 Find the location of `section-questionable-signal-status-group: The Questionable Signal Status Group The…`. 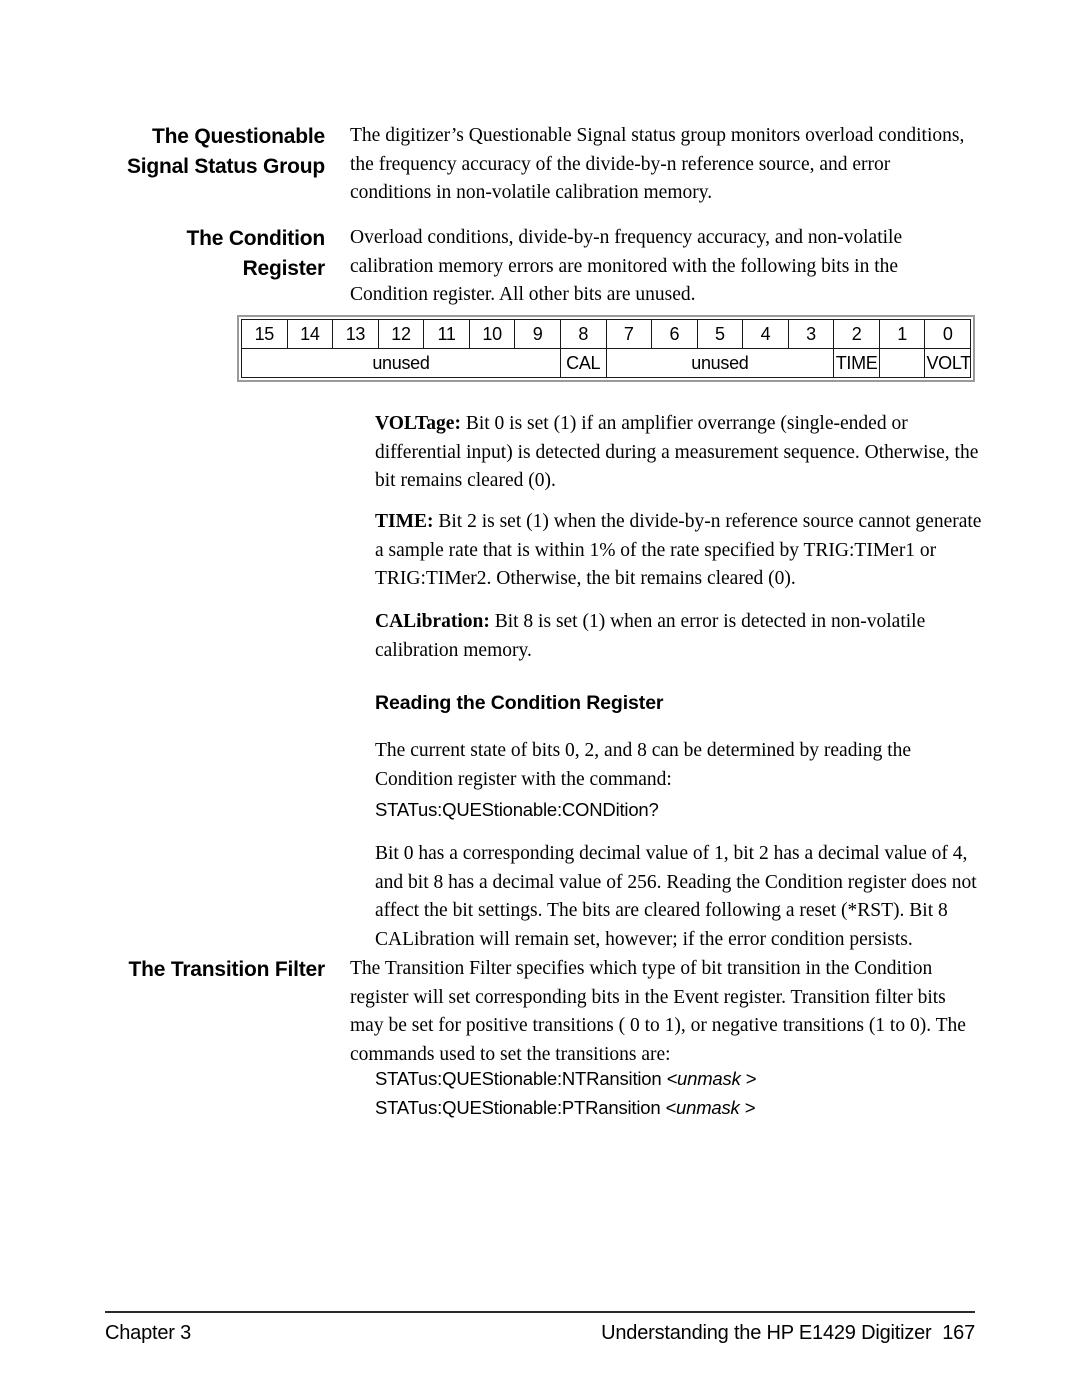

section-questionable-signal-status-group: The Questionable Signal Status Group The… is located at coordinates (540, 165).